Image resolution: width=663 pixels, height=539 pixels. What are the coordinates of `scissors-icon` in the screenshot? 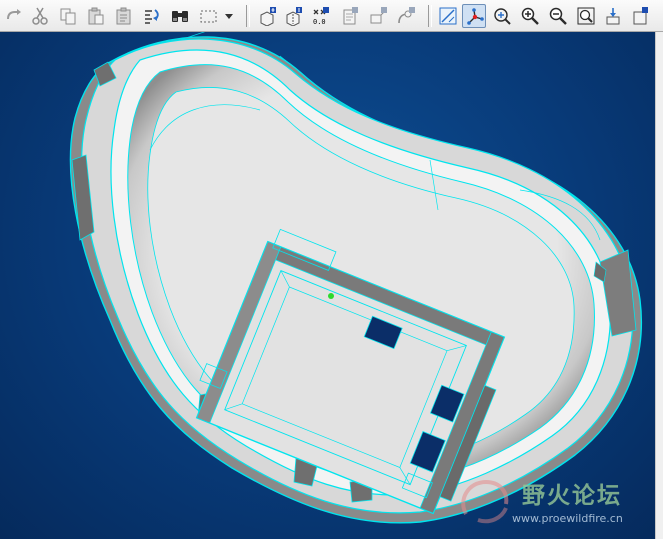 It's located at (40, 16).